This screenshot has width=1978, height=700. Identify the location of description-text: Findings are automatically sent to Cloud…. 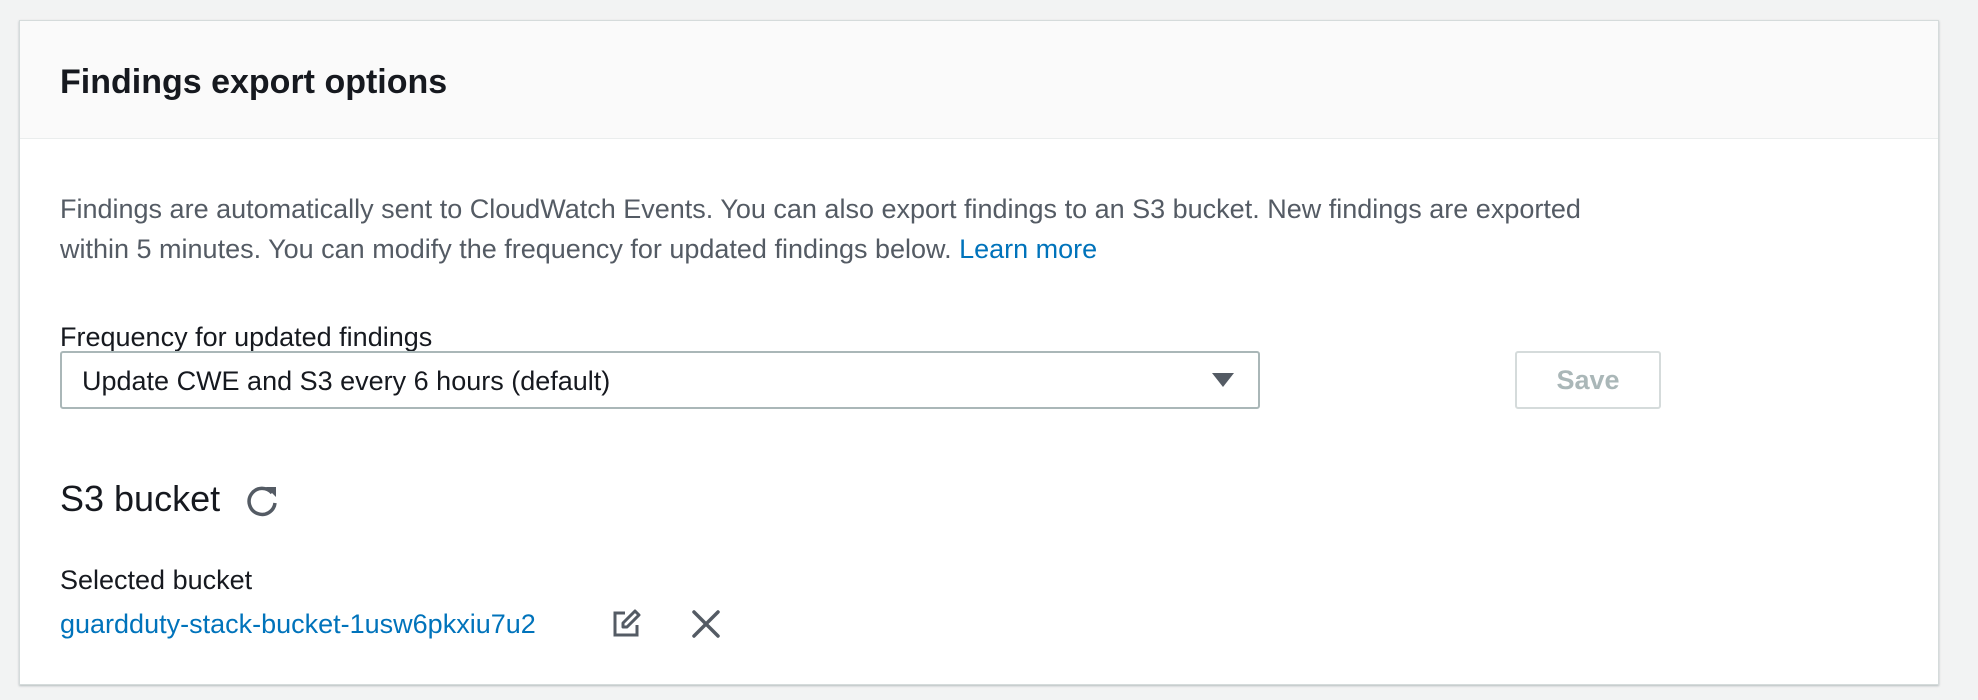
(820, 229).